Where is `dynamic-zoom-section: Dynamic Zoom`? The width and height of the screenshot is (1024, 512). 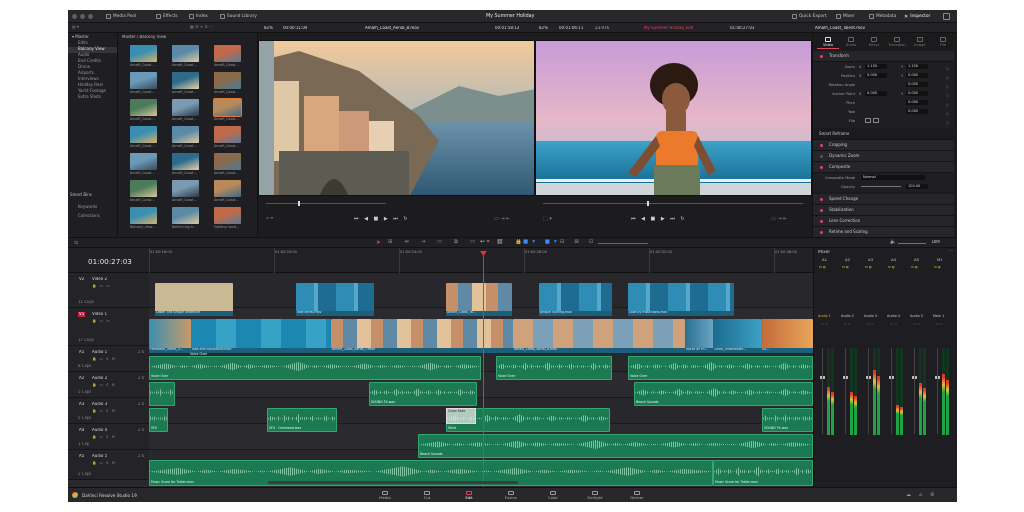
dynamic-zoom-section: Dynamic Zoom is located at coordinates (883, 156).